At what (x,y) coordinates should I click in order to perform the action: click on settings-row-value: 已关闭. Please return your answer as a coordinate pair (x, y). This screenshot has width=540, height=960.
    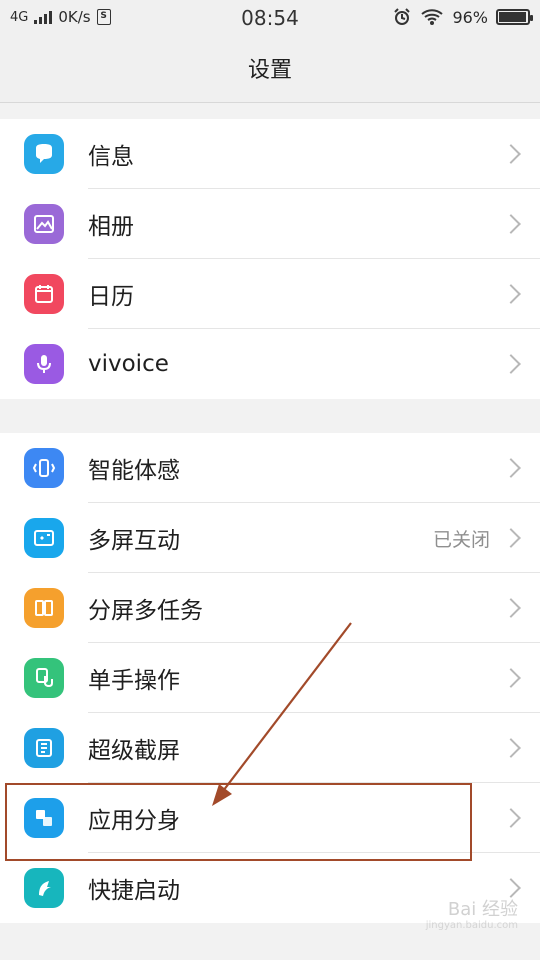
    Looking at the image, I should click on (461, 539).